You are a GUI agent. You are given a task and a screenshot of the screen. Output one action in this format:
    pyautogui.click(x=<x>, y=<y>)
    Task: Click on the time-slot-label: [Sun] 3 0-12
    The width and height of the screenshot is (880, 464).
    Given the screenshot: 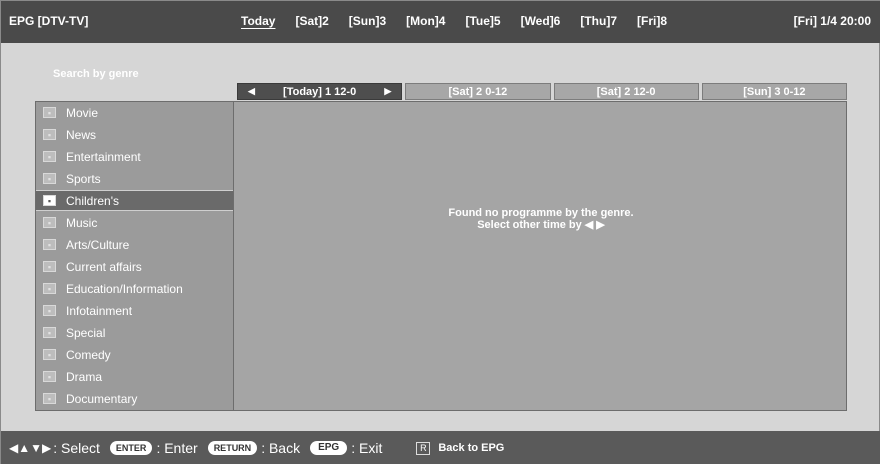 What is the action you would take?
    pyautogui.click(x=774, y=91)
    